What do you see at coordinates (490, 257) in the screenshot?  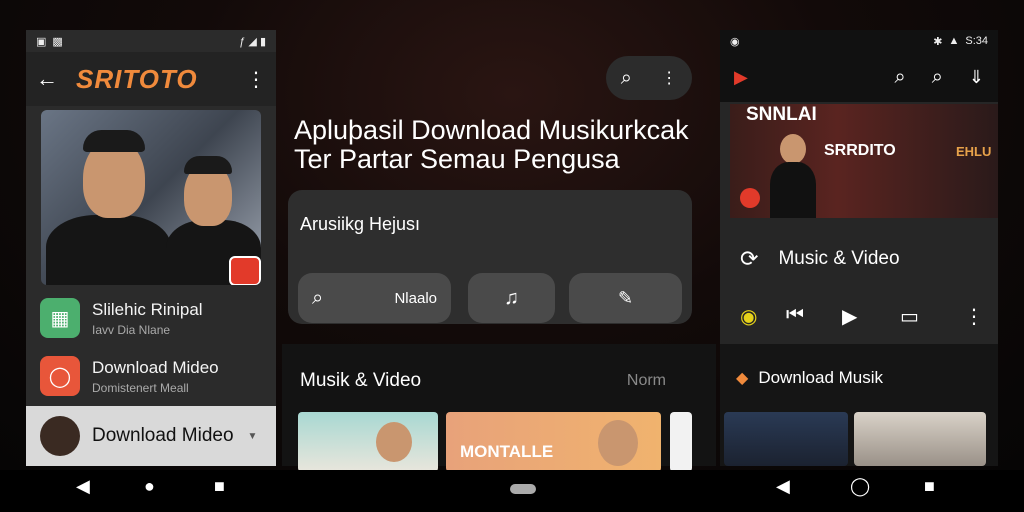 I see `search-card: Arusiikg Hejusı ⌕ Nlaalo ♫ ✎` at bounding box center [490, 257].